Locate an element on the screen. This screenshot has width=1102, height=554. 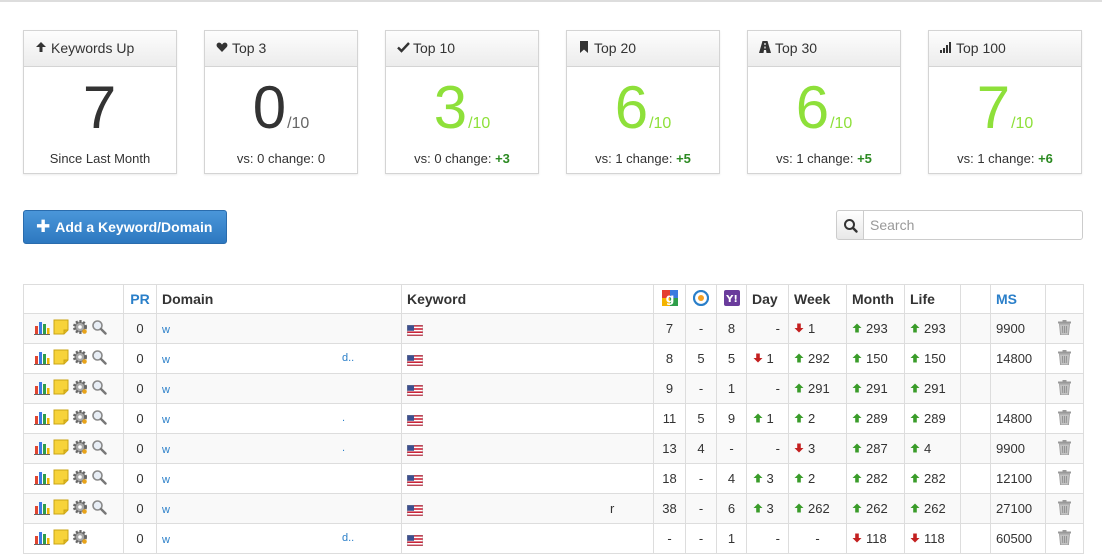
keyword-text: r is located at coordinates (612, 508).